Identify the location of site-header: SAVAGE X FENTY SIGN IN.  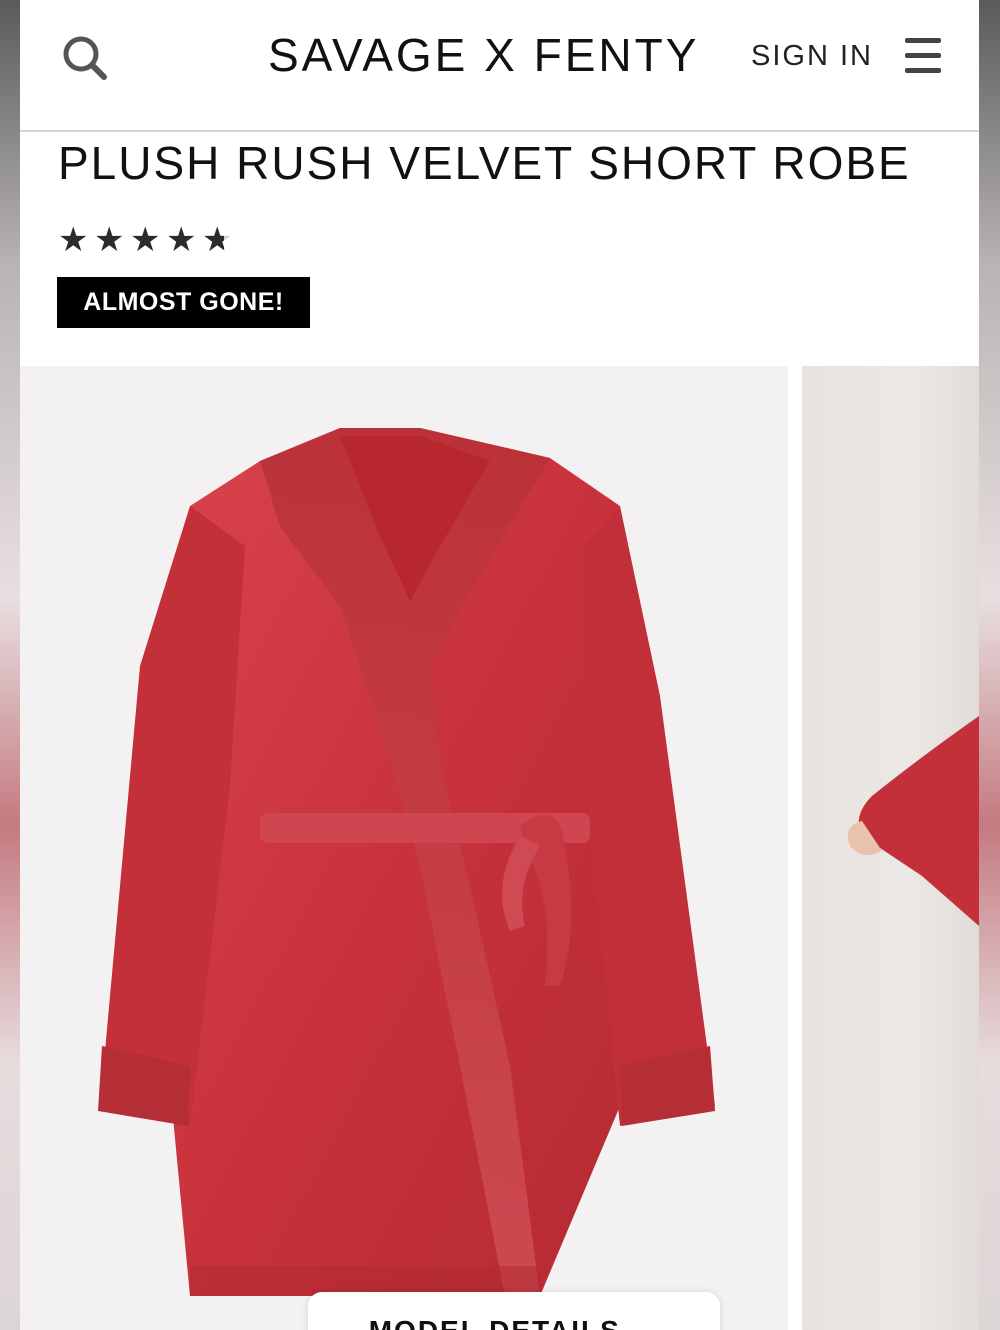
(499, 66).